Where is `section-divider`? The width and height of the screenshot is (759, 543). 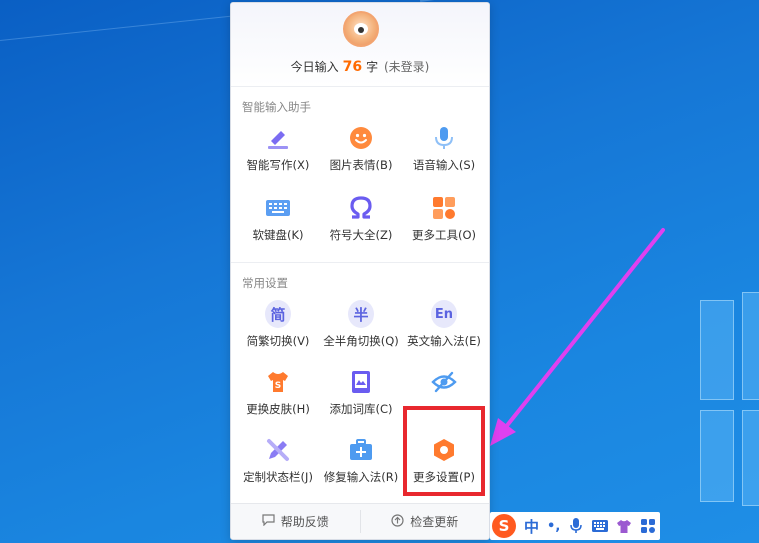 section-divider is located at coordinates (360, 262).